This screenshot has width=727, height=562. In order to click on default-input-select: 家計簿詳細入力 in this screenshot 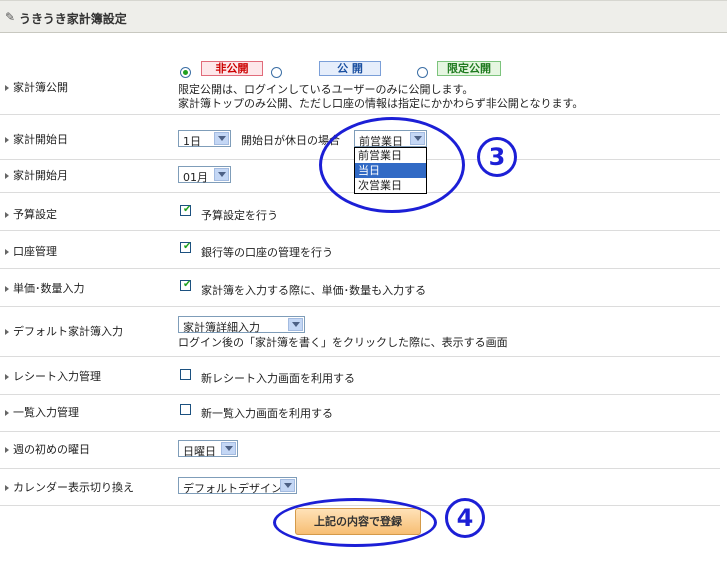, I will do `click(241, 325)`.